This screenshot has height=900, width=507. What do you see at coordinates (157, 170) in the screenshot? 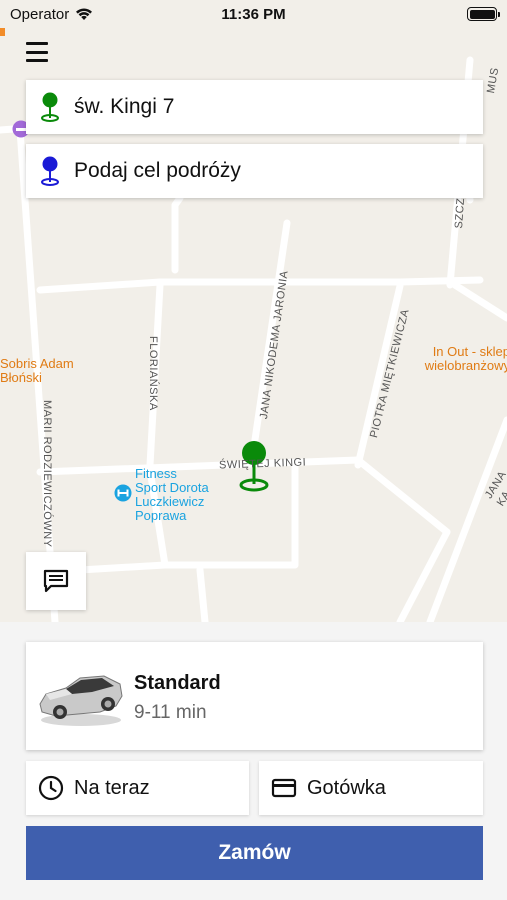
I see `destination-placeholder: Podaj cel podróży` at bounding box center [157, 170].